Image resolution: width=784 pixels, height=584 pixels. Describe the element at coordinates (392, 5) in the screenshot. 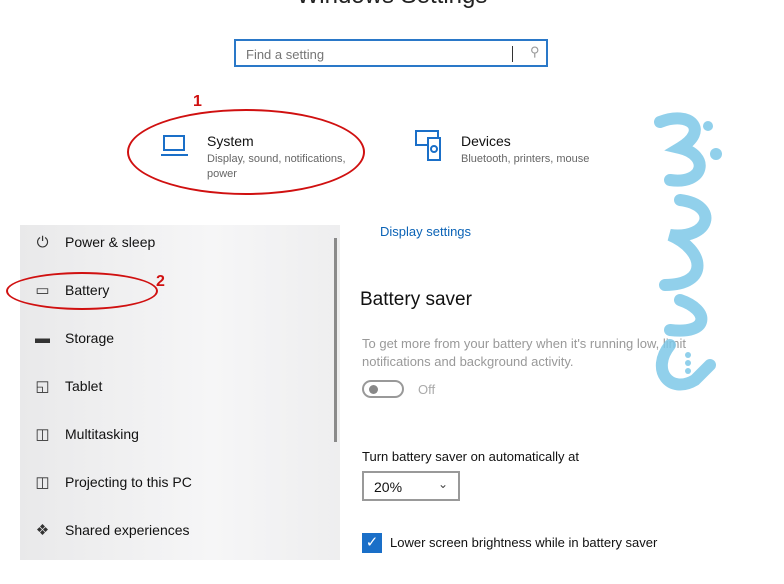

I see `window-title: Windows Settings` at that location.